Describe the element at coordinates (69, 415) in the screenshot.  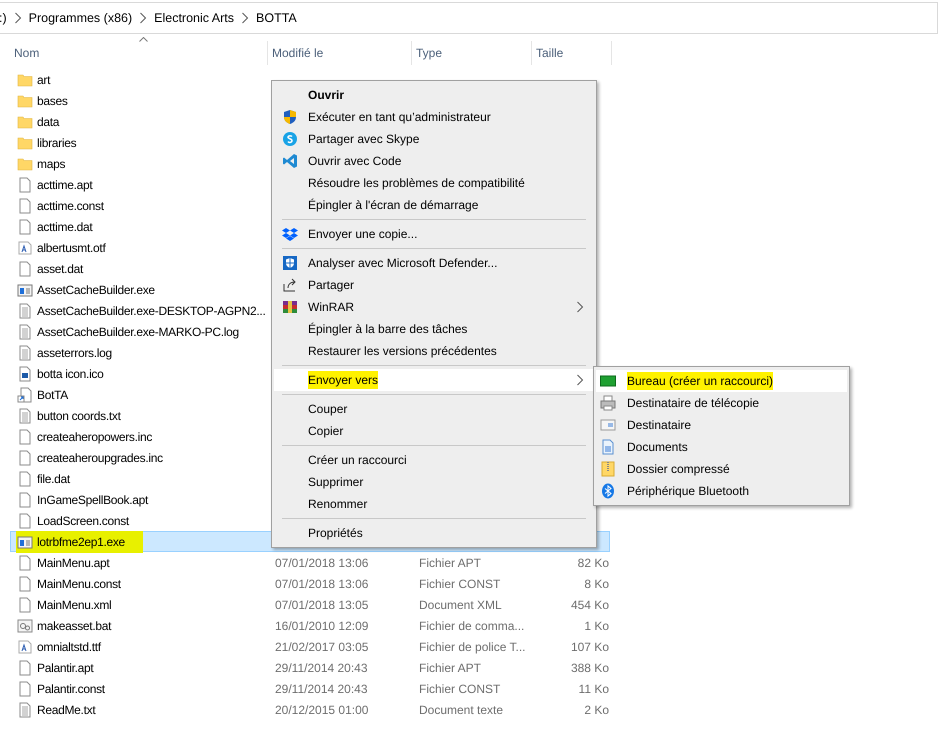
I see `file-name: button coords.txt` at that location.